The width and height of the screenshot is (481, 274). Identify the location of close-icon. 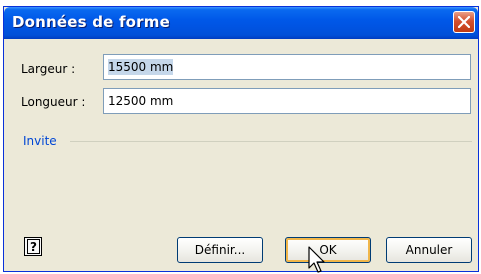
(464, 22).